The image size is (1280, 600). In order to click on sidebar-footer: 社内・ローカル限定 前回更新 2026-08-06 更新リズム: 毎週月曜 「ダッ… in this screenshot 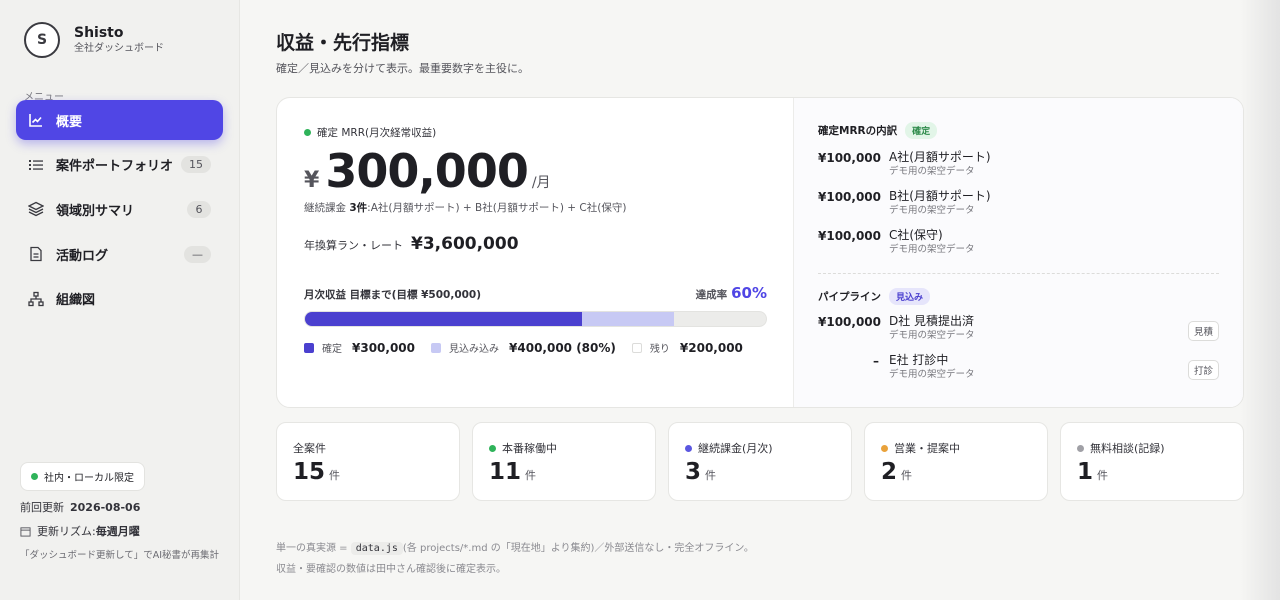, I will do `click(120, 512)`.